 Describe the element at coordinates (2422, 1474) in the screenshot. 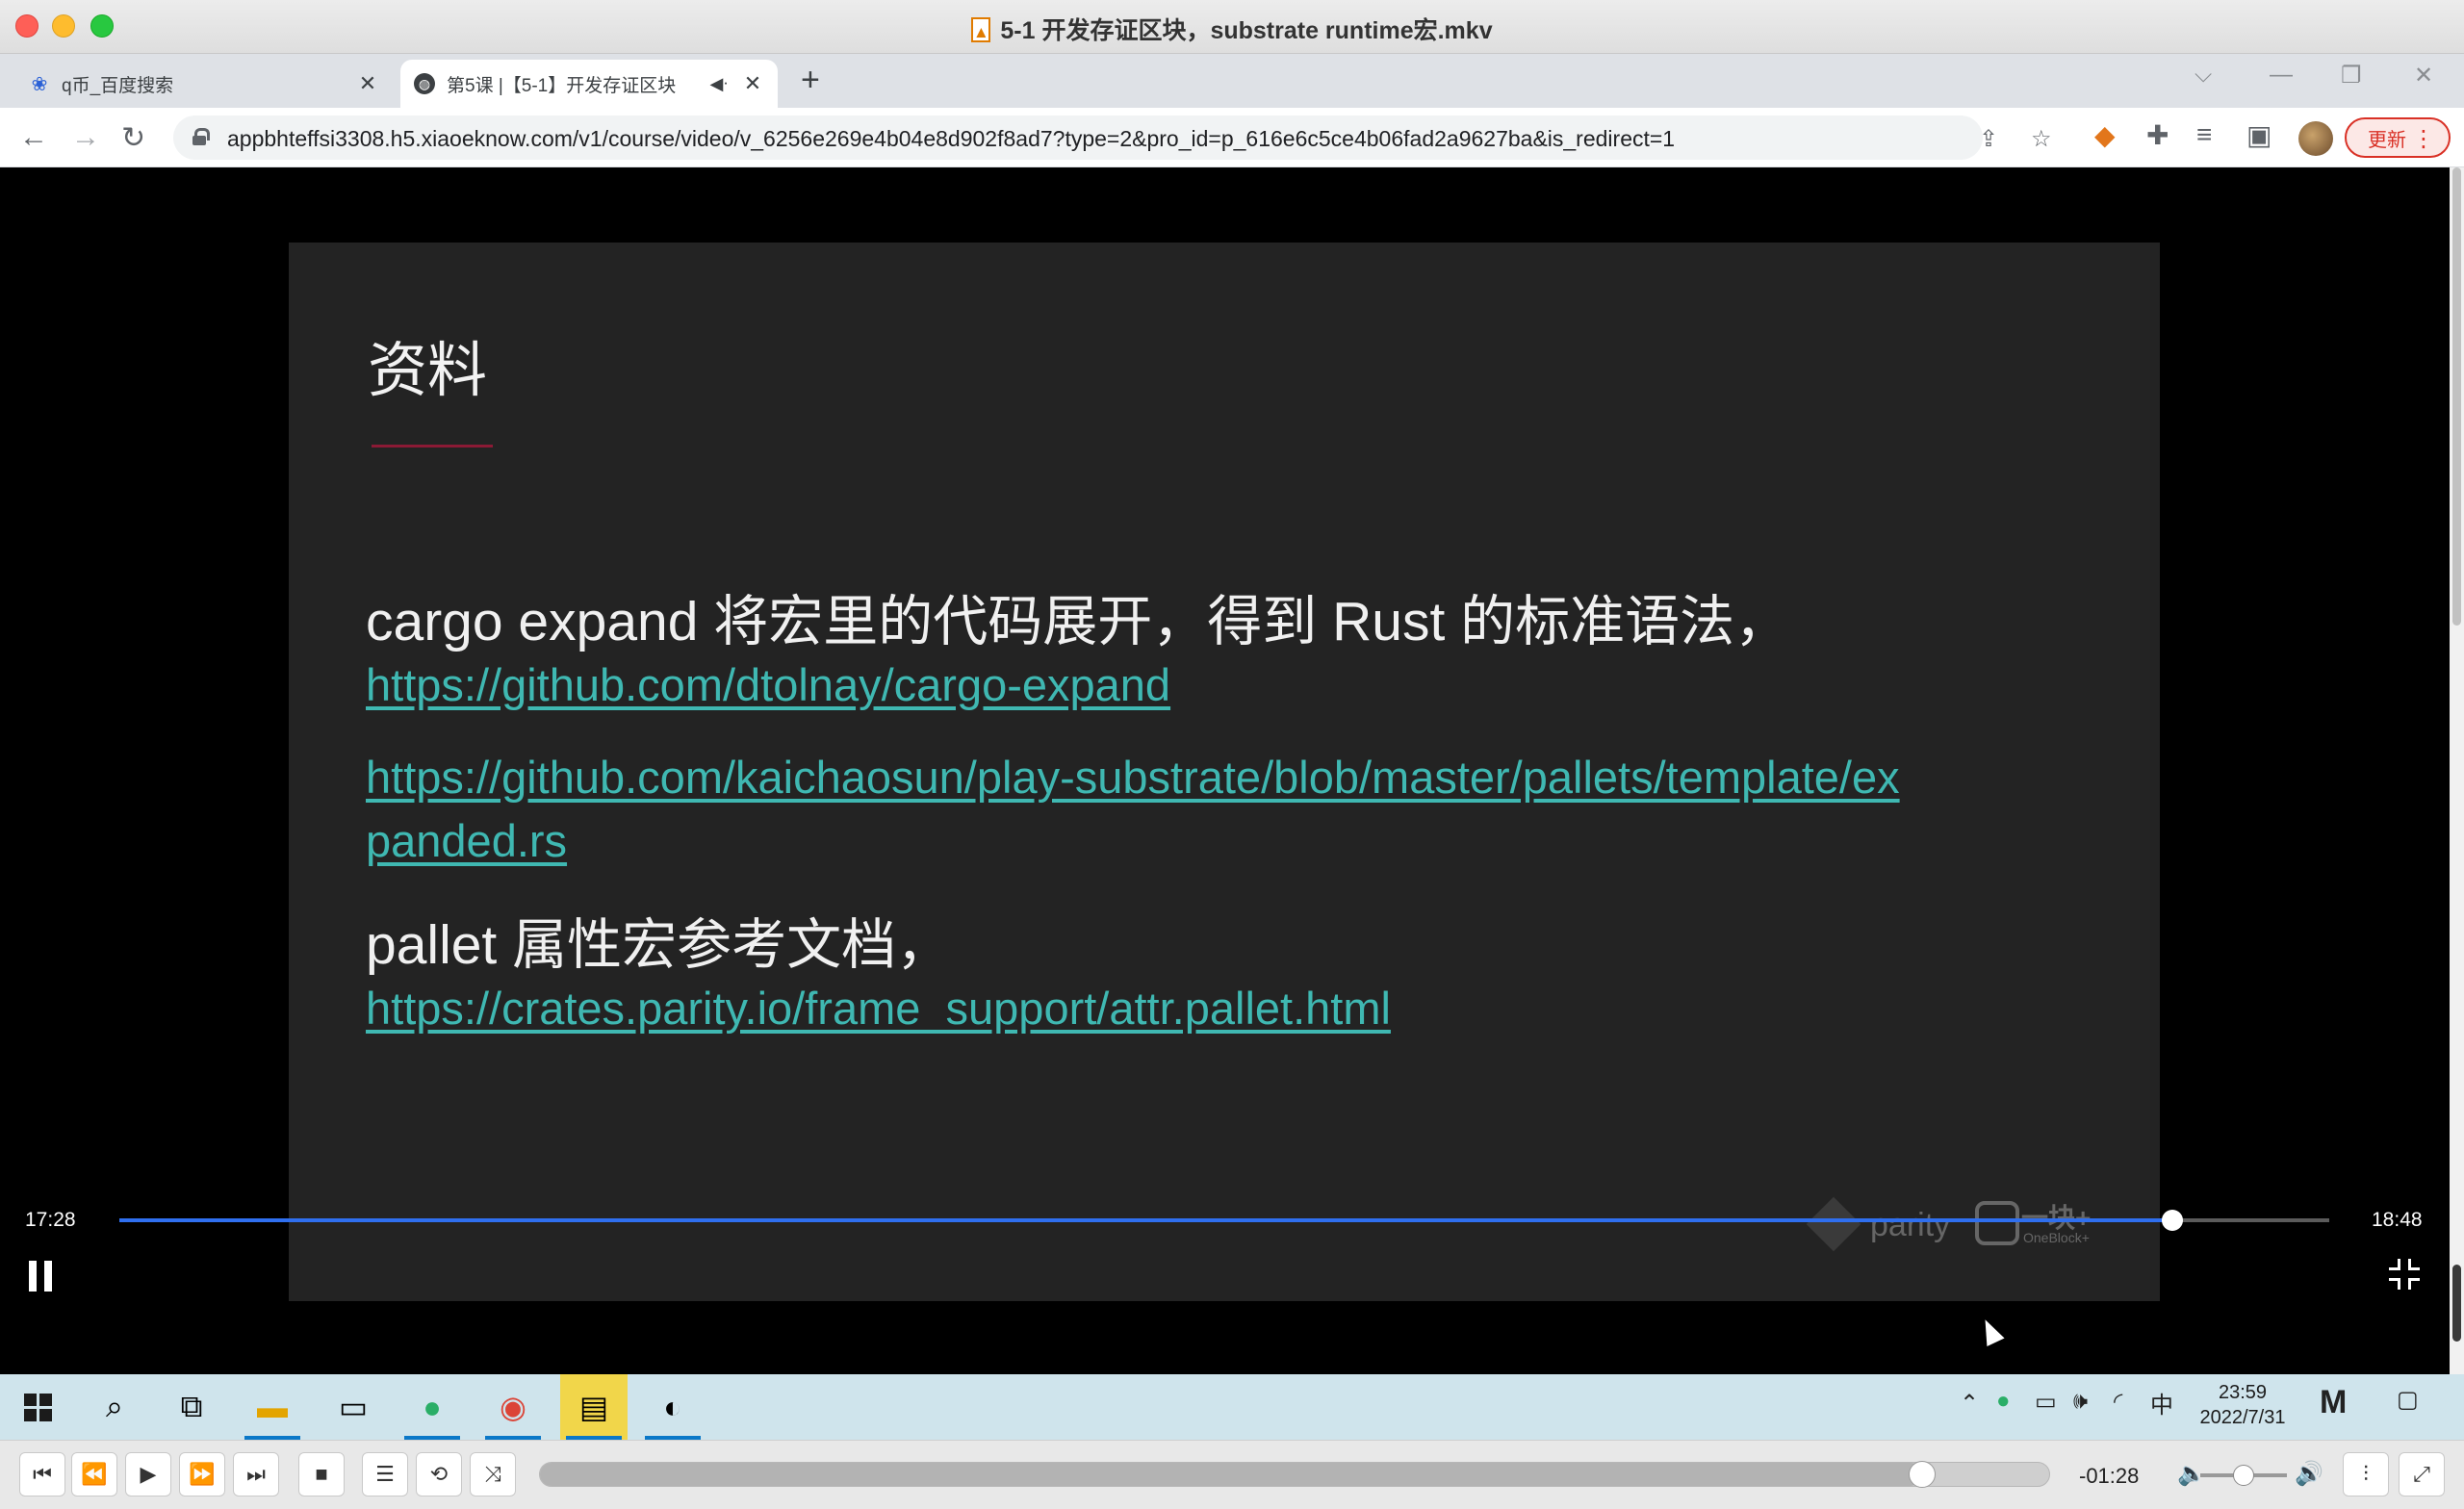

I see `fullscreen-icon: ⤢` at that location.